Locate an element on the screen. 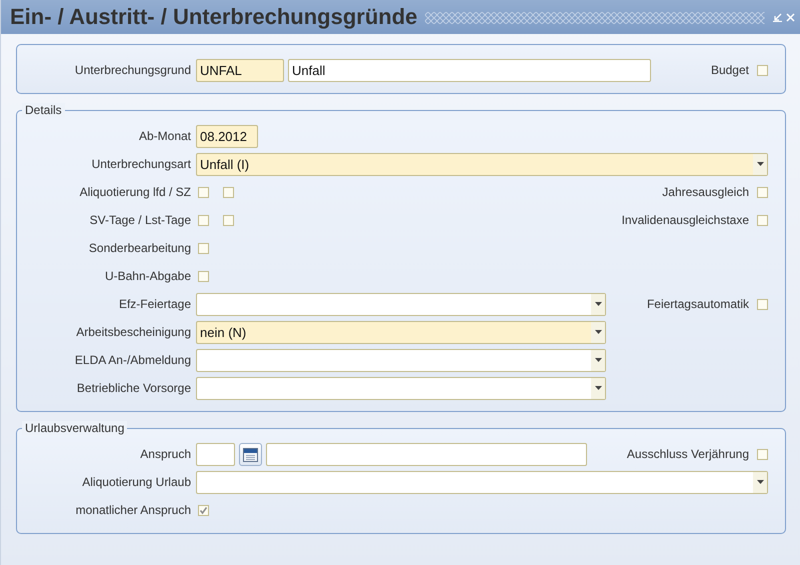 This screenshot has width=800, height=565. field-label: monatlicher Anspruch is located at coordinates (132, 510).